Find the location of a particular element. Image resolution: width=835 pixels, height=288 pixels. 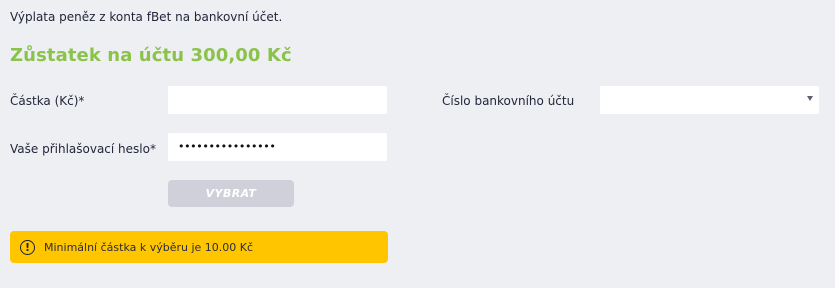

amount-input is located at coordinates (277, 100).